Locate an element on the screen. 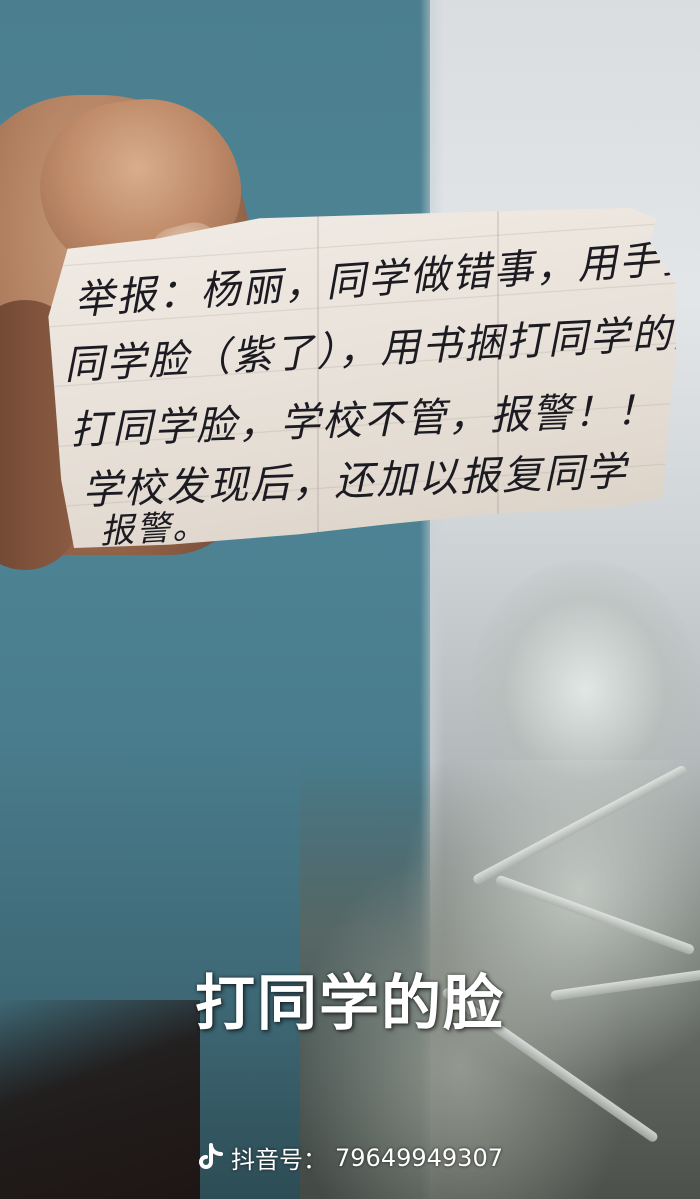  watermark-id: 79649949307 is located at coordinates (419, 1157).